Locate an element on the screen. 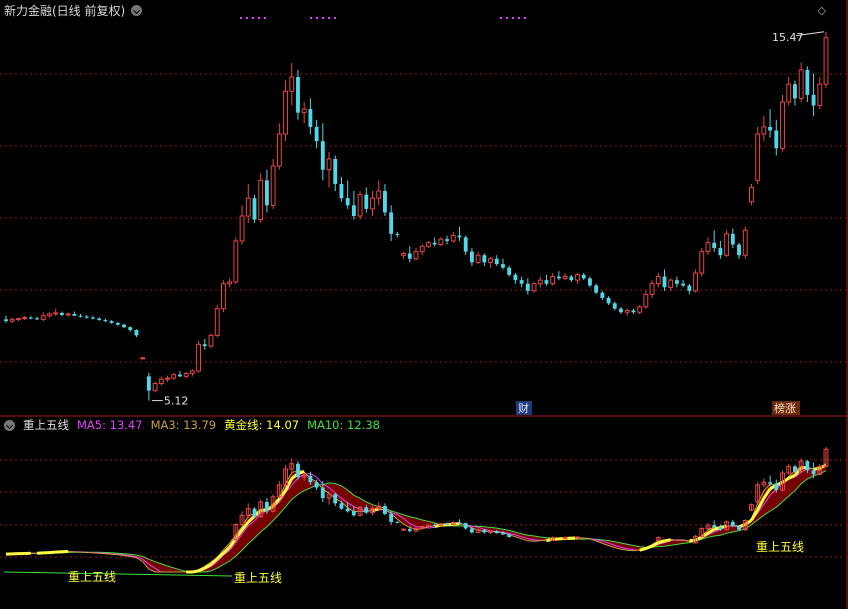 The width and height of the screenshot is (848, 609). event-badge: 财 is located at coordinates (524, 408).